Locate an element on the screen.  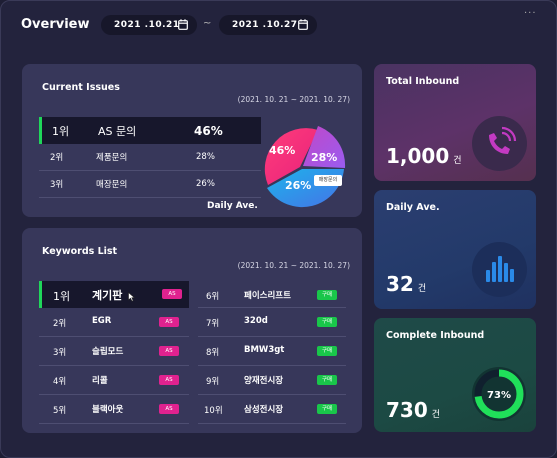
page-title: Overview is located at coordinates (55, 24).